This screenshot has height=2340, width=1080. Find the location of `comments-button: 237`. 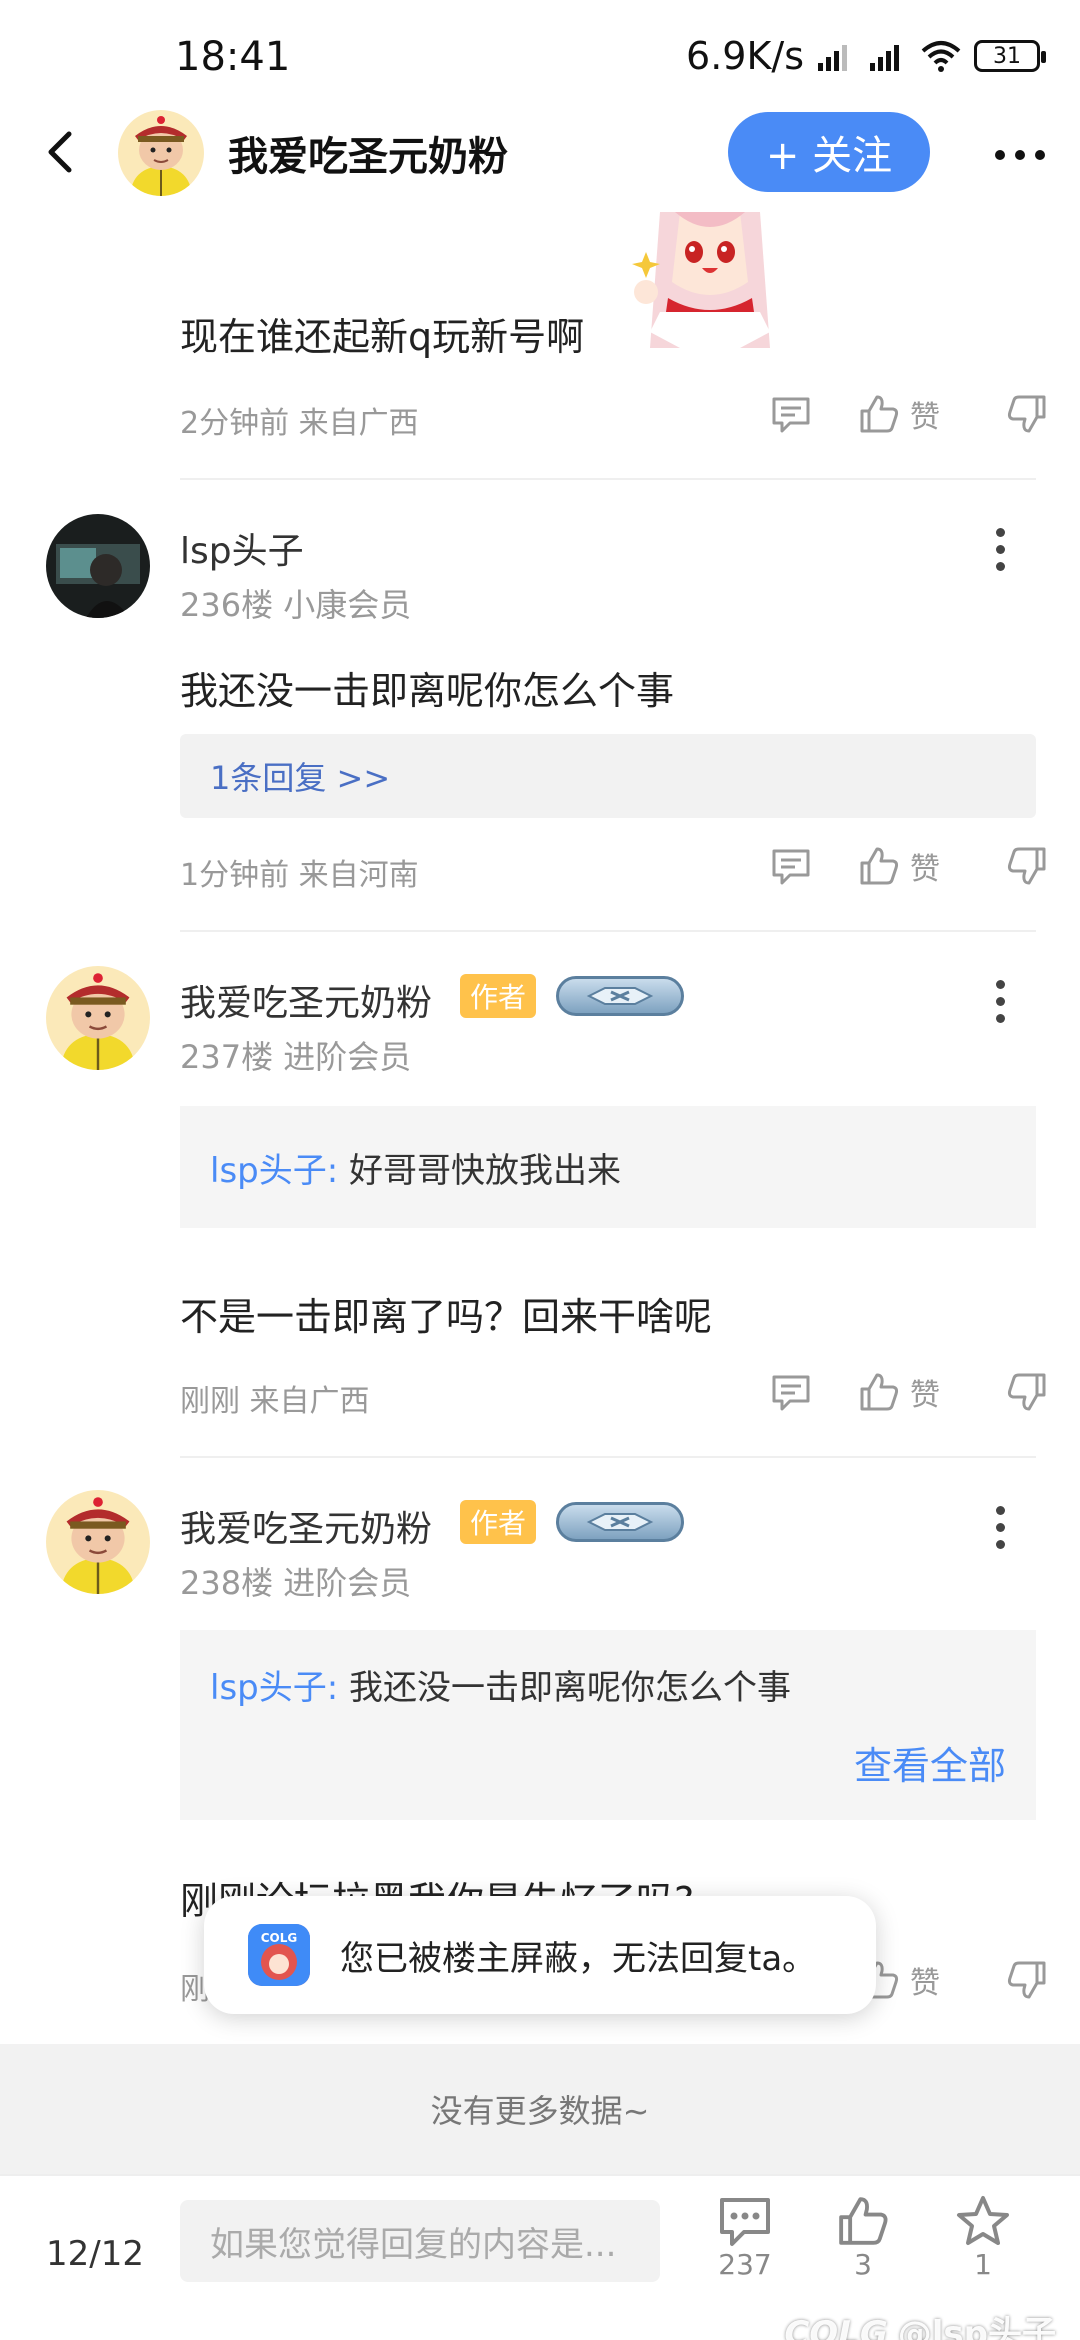

comments-button: 237 is located at coordinates (745, 2237).